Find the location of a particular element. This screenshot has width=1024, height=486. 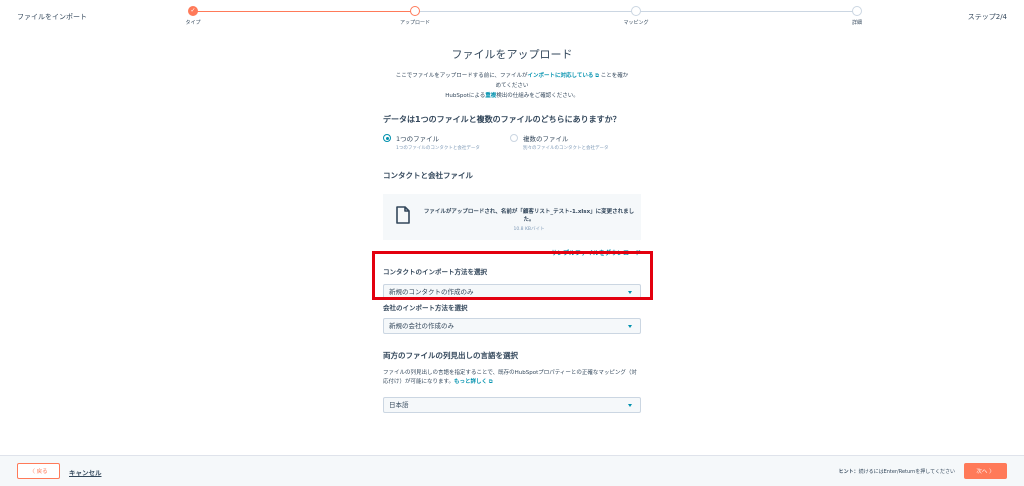

cancel-link: キャンセル is located at coordinates (85, 472).